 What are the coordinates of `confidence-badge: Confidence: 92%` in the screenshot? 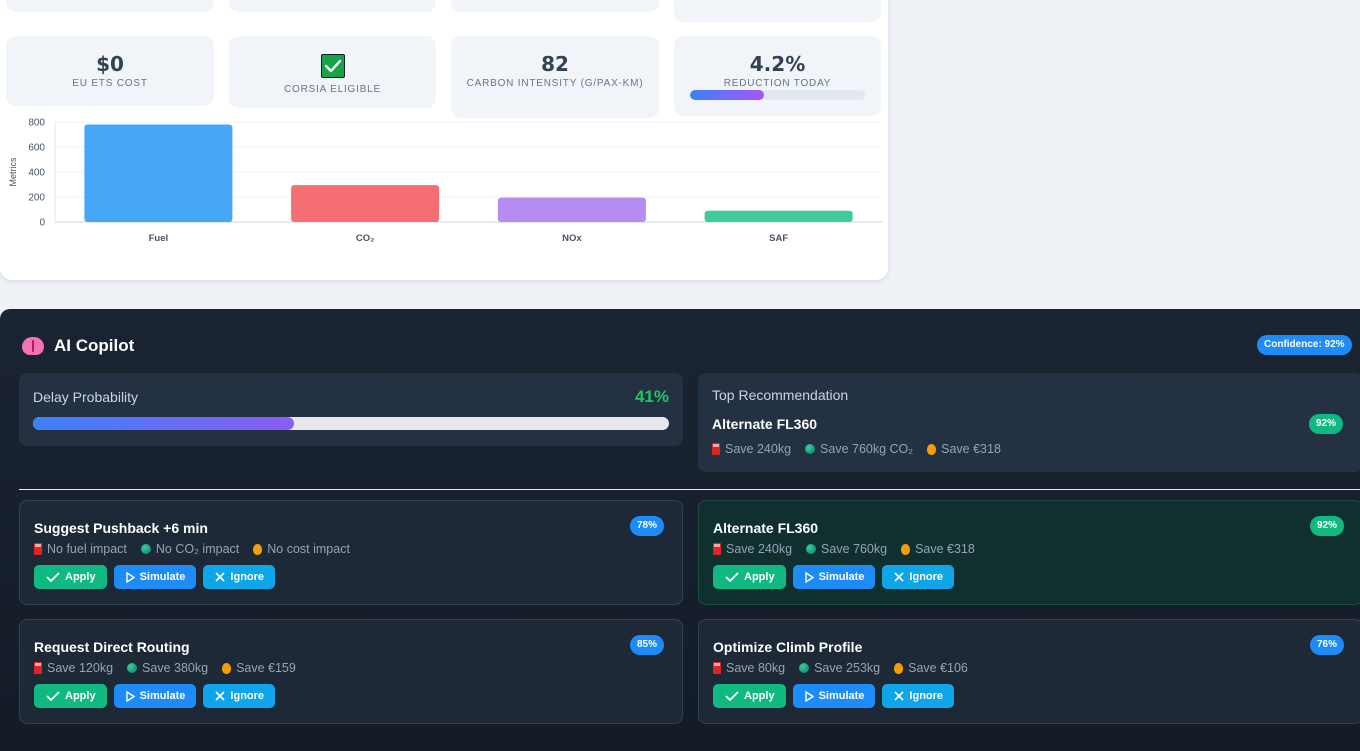 It's located at (1304, 345).